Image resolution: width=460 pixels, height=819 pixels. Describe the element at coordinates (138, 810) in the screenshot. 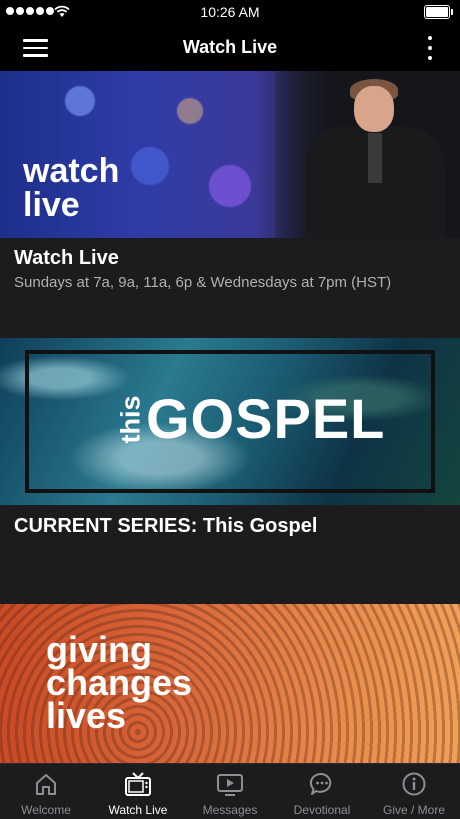

I see `tab-label: Watch Live` at that location.